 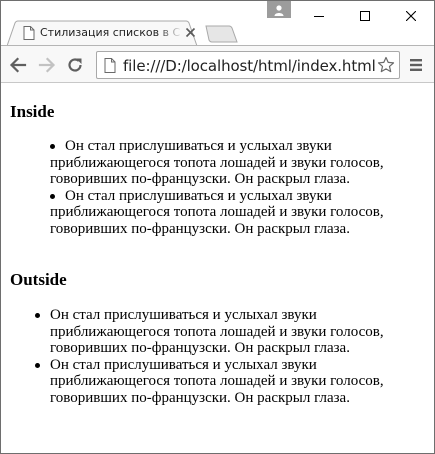 What do you see at coordinates (221, 34) in the screenshot?
I see `new-tab-button` at bounding box center [221, 34].